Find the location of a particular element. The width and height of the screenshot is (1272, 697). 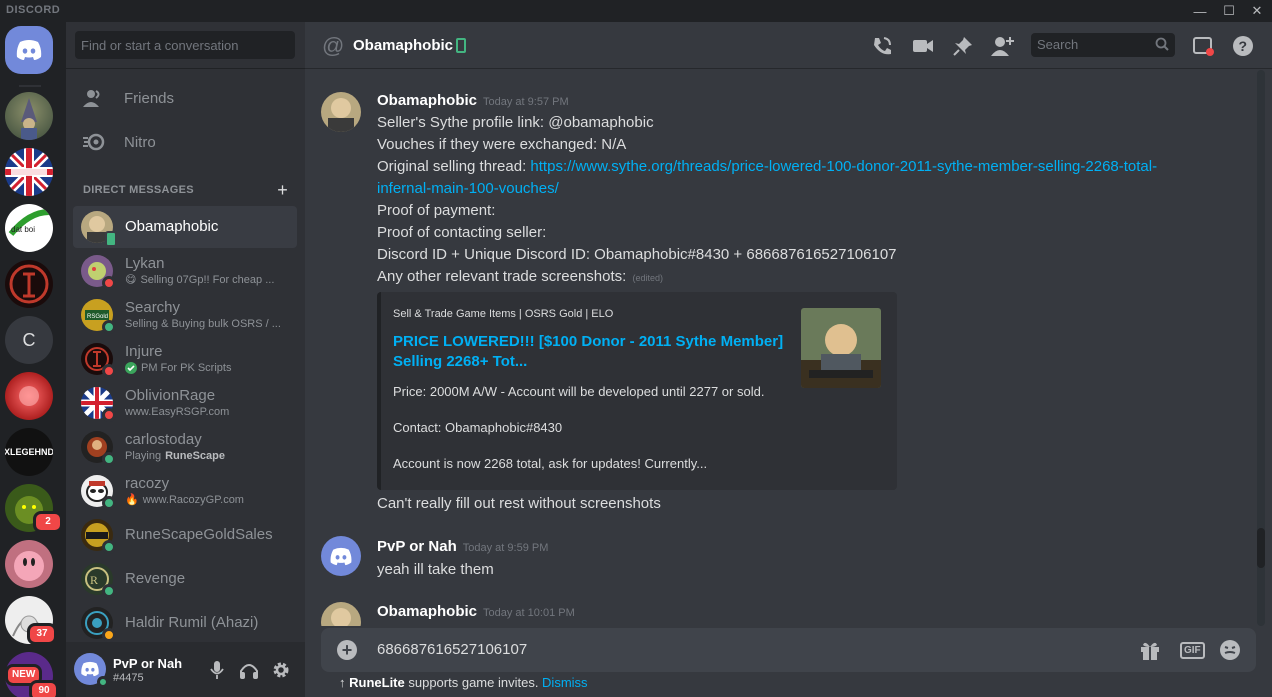

video-call-button is located at coordinates (923, 46).